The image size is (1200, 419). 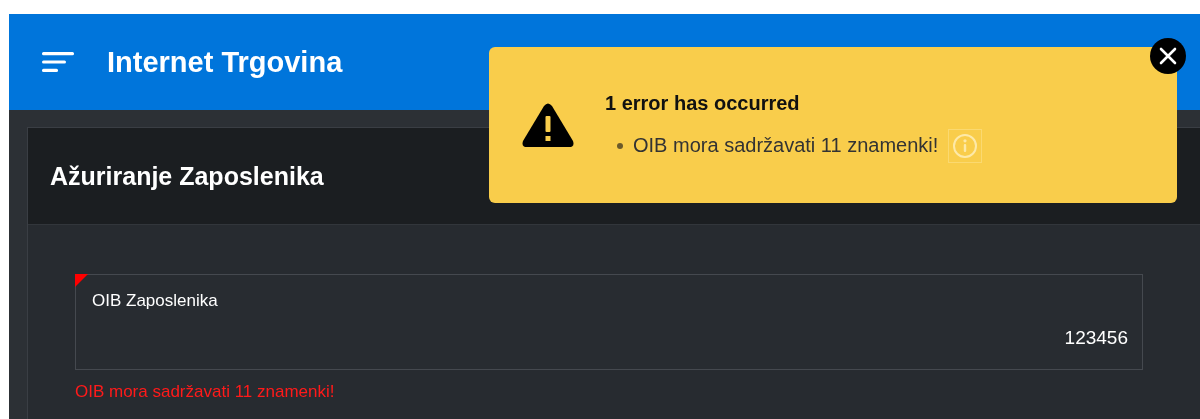 What do you see at coordinates (620, 145) in the screenshot?
I see `bullet-icon` at bounding box center [620, 145].